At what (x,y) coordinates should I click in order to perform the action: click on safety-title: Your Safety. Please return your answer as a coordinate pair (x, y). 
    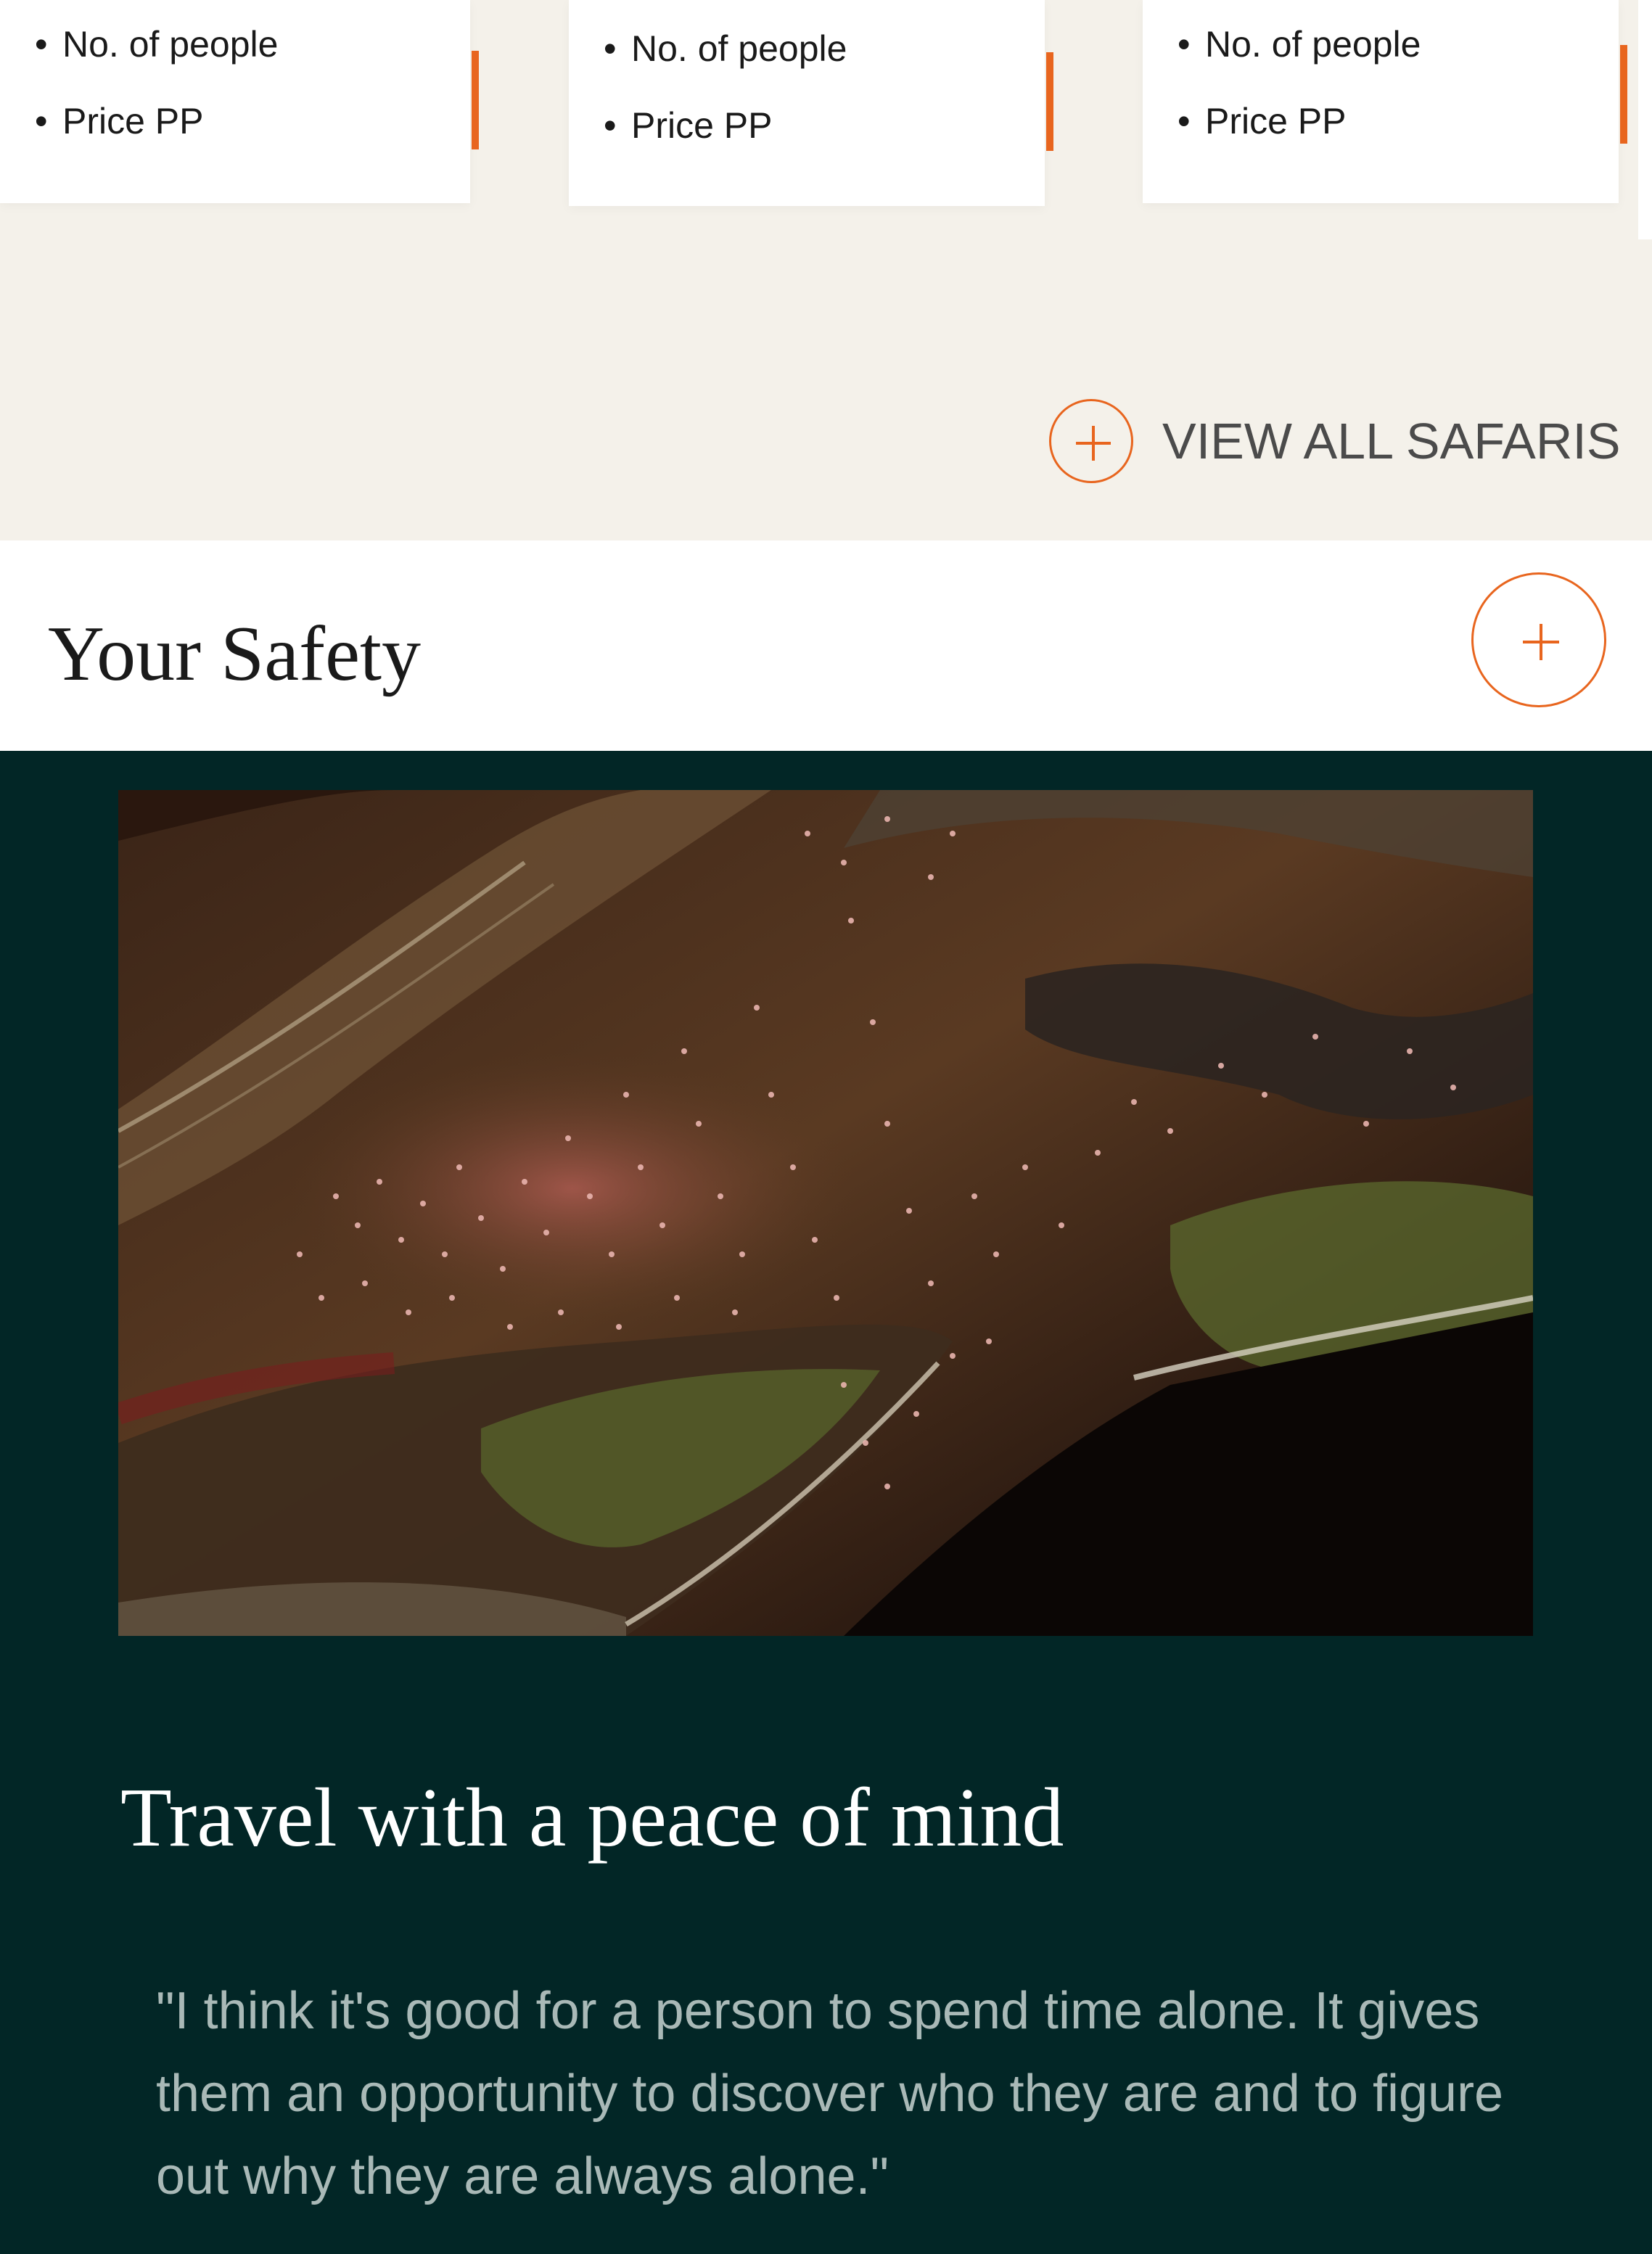
    Looking at the image, I should click on (235, 654).